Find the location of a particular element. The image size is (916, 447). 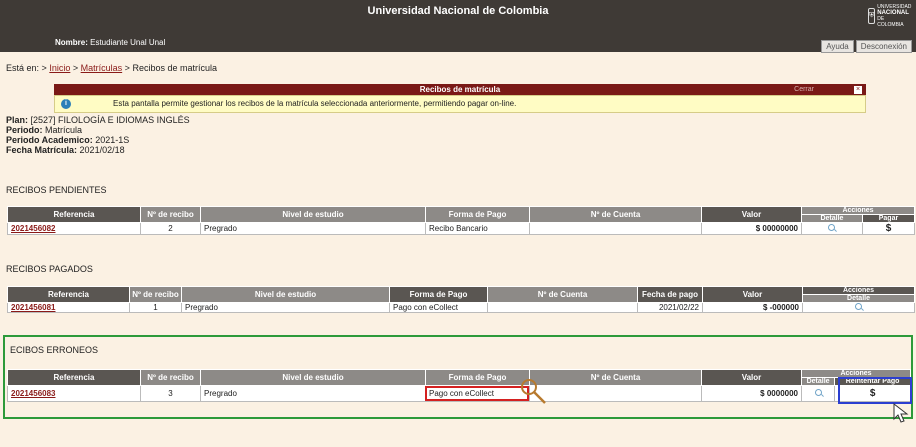

plan-label: Plan: is located at coordinates (17, 120).